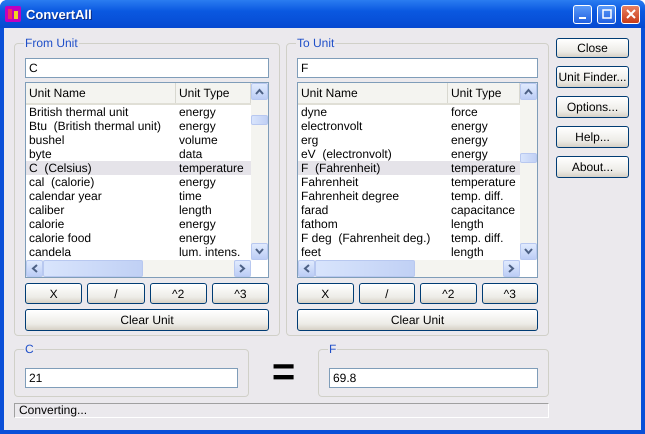  What do you see at coordinates (314, 112) in the screenshot?
I see `unit-name: dyne` at bounding box center [314, 112].